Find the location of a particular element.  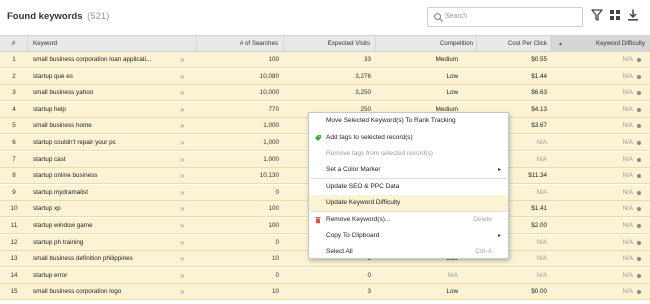

row-index: 11 is located at coordinates (14, 225).